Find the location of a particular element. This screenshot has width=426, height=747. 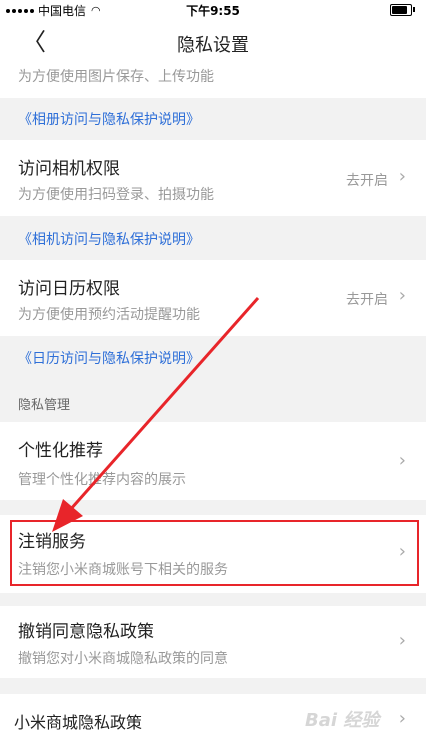

arrow-head is located at coordinates (67, 515).